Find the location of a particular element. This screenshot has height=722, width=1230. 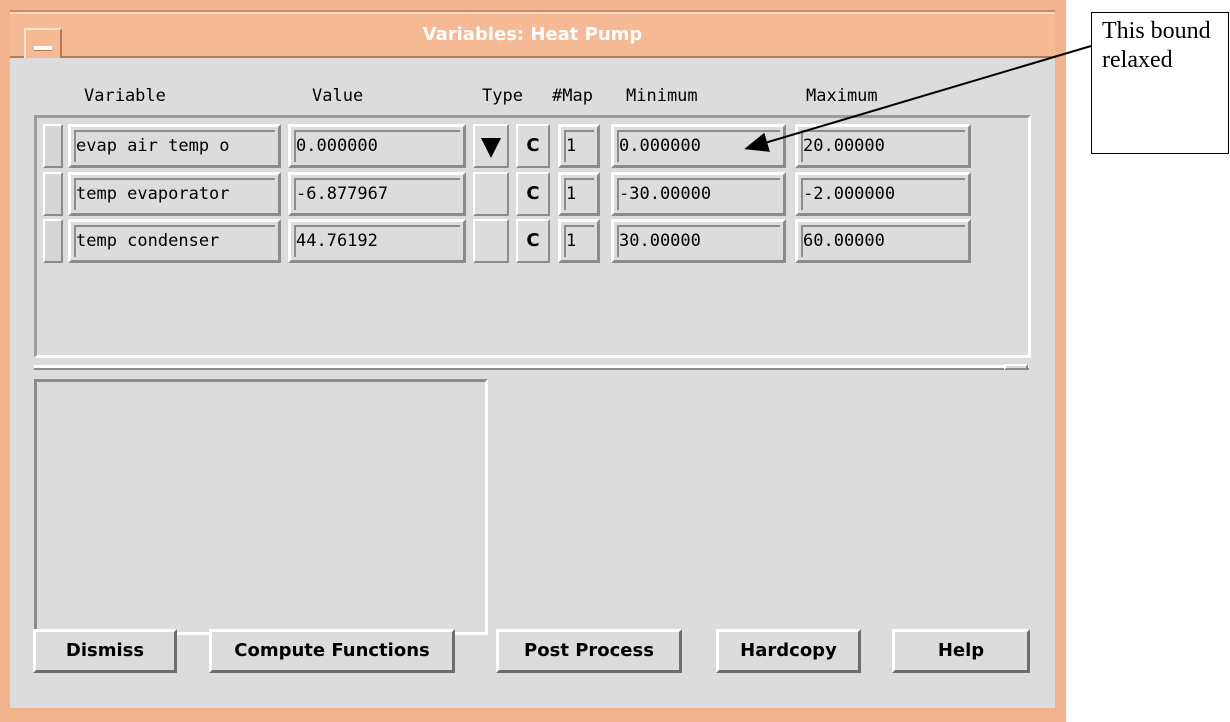

variable-name-text: temp condenser is located at coordinates (148, 241).